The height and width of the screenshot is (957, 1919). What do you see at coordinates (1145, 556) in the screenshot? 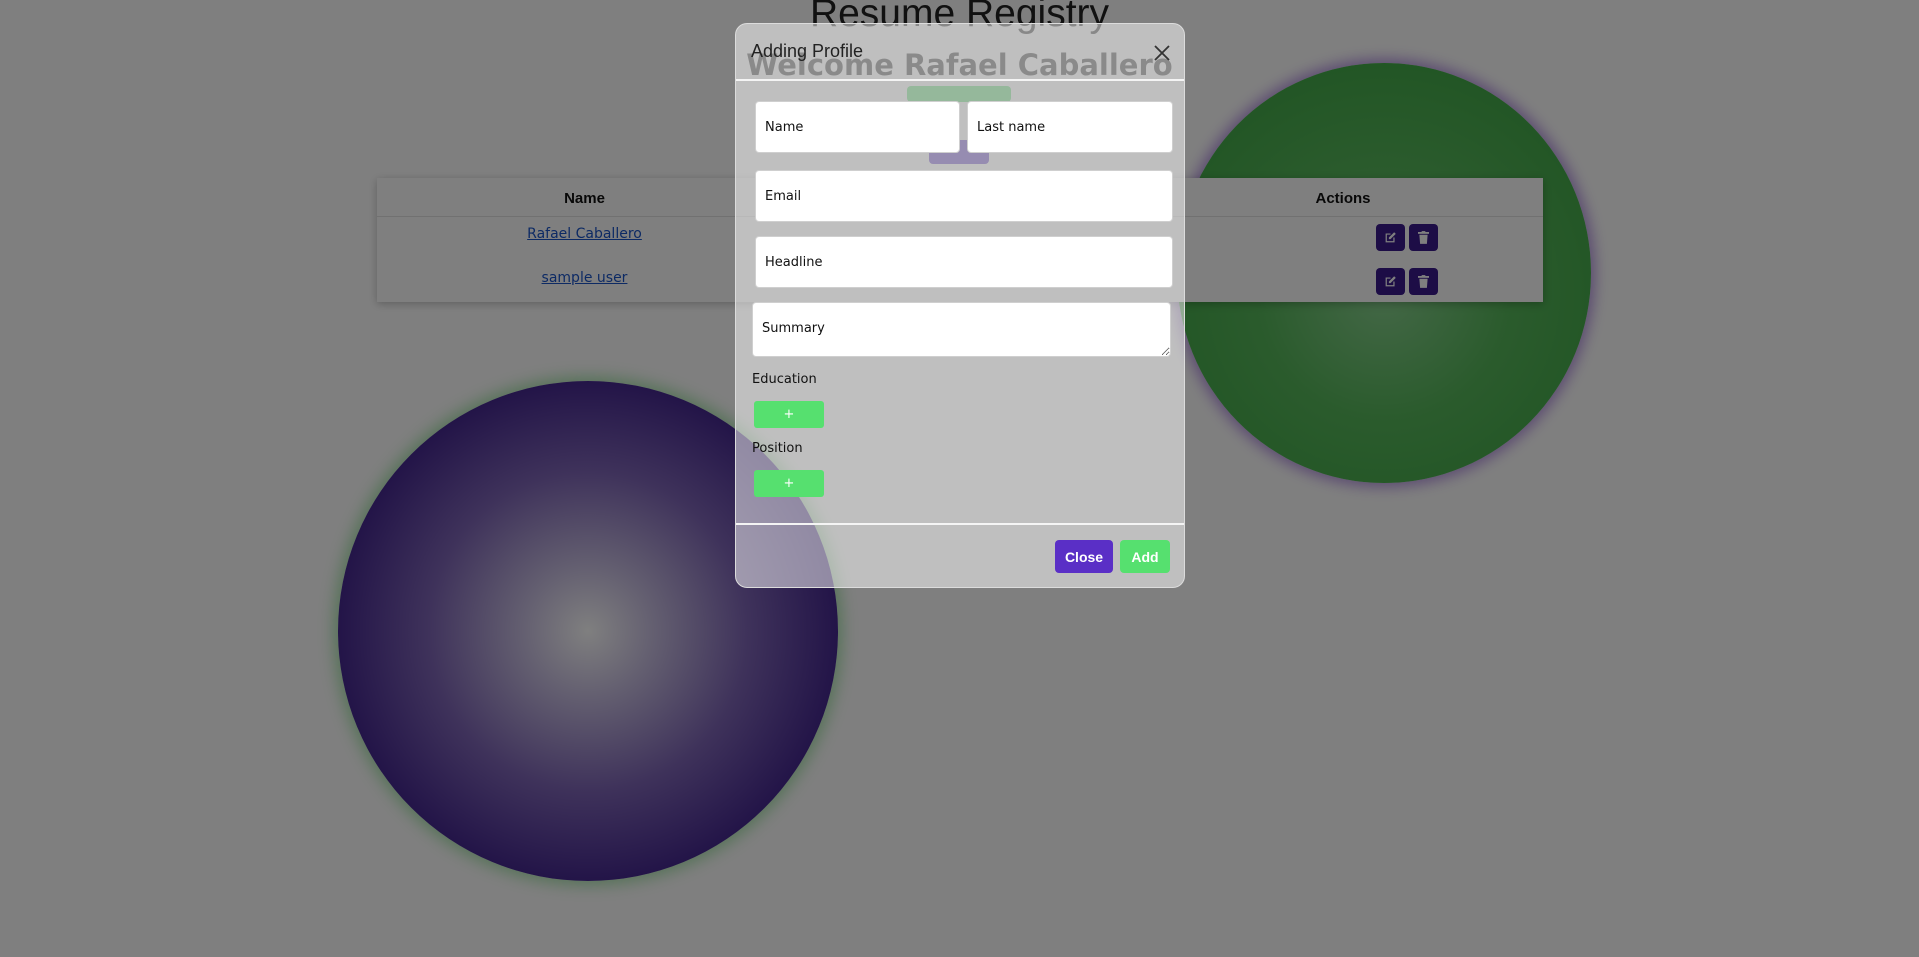
I see `add-button: Add` at bounding box center [1145, 556].